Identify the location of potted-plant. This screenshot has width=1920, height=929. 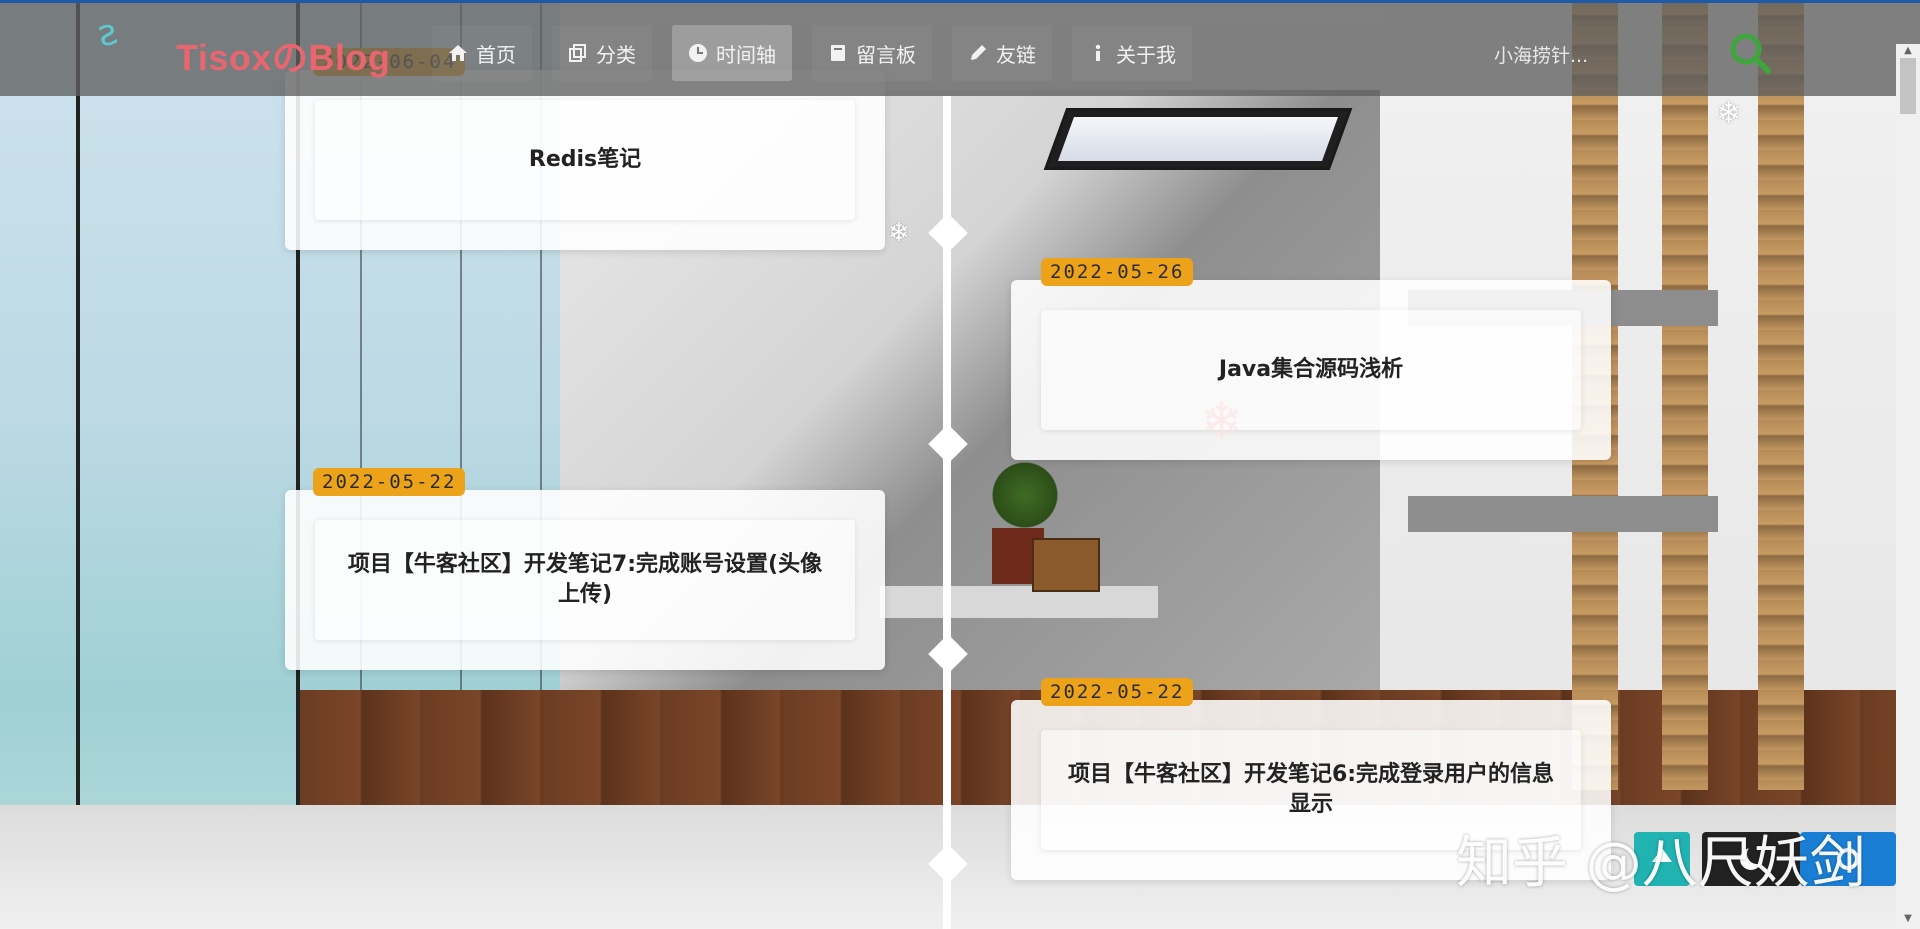
(1025, 495).